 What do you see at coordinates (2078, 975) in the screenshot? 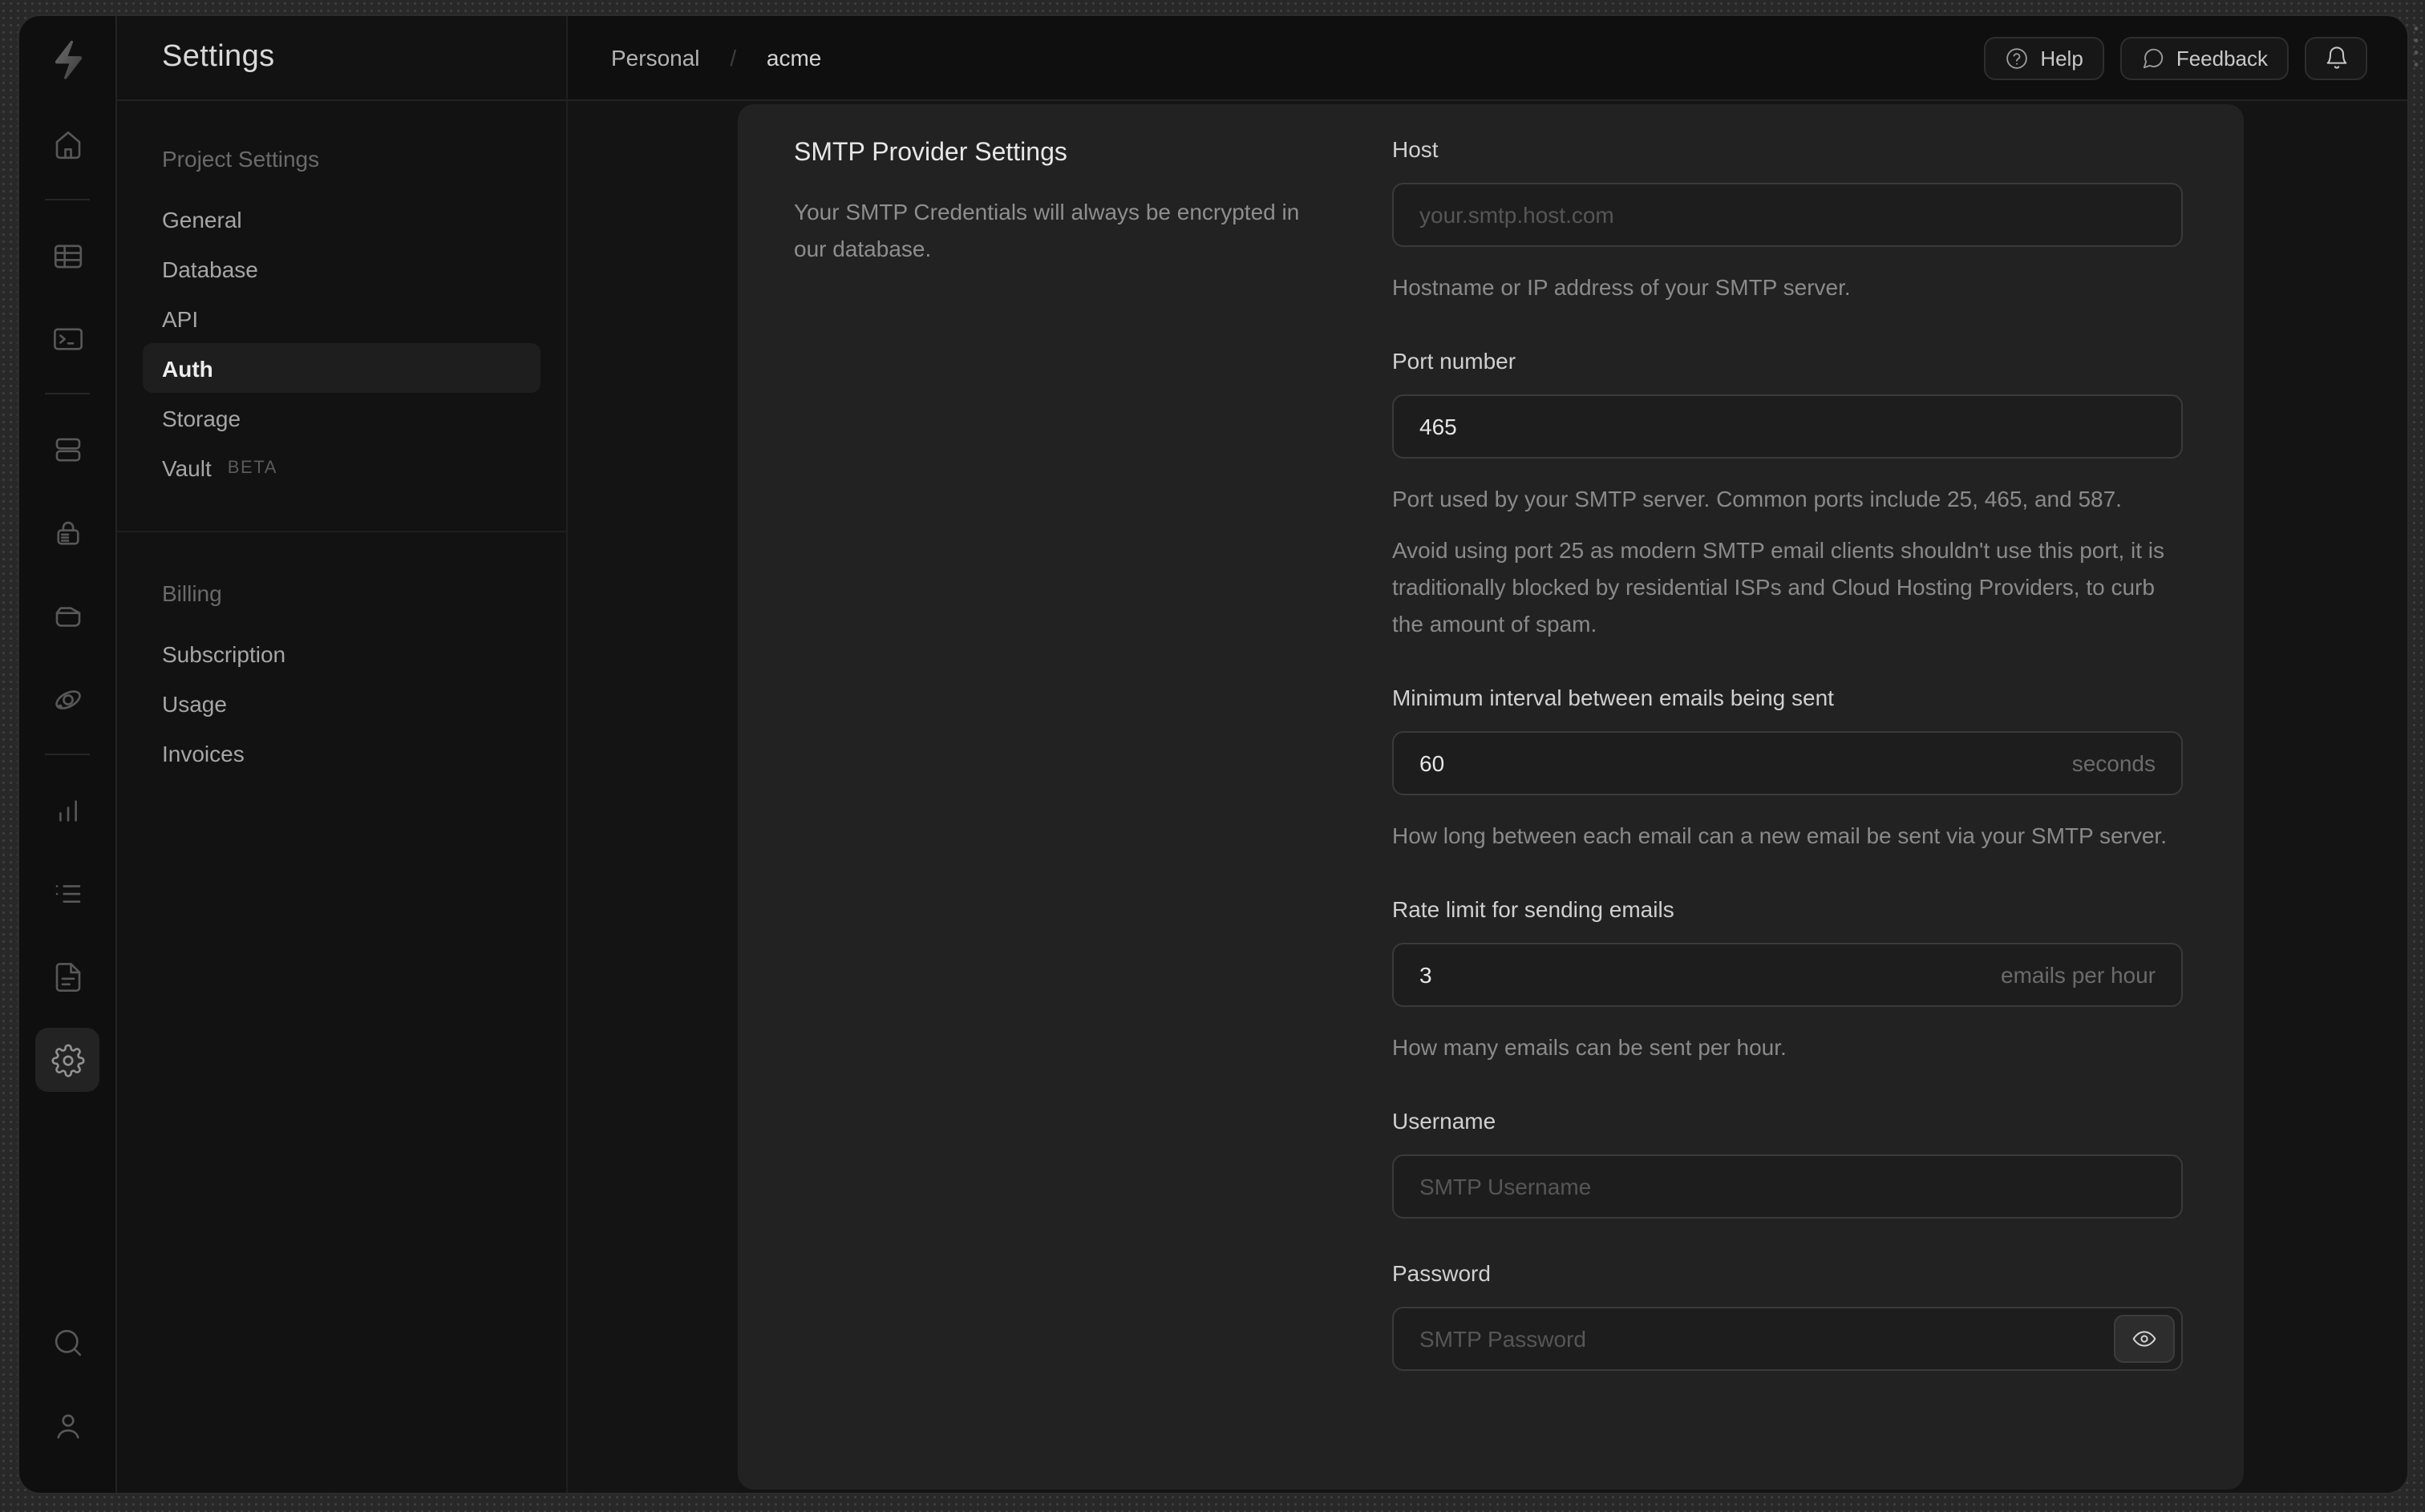
I see `rate-limit-unit: emails per hour` at bounding box center [2078, 975].